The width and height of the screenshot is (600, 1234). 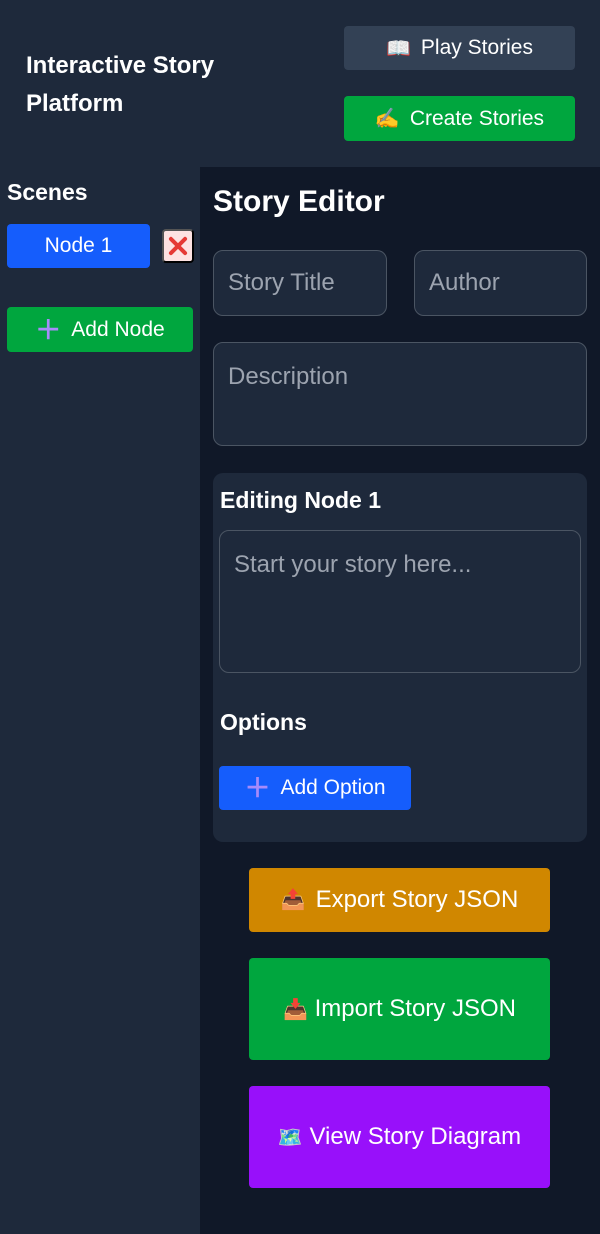 I want to click on import-json-content: 📥 Import Story JSON, so click(x=399, y=1009).